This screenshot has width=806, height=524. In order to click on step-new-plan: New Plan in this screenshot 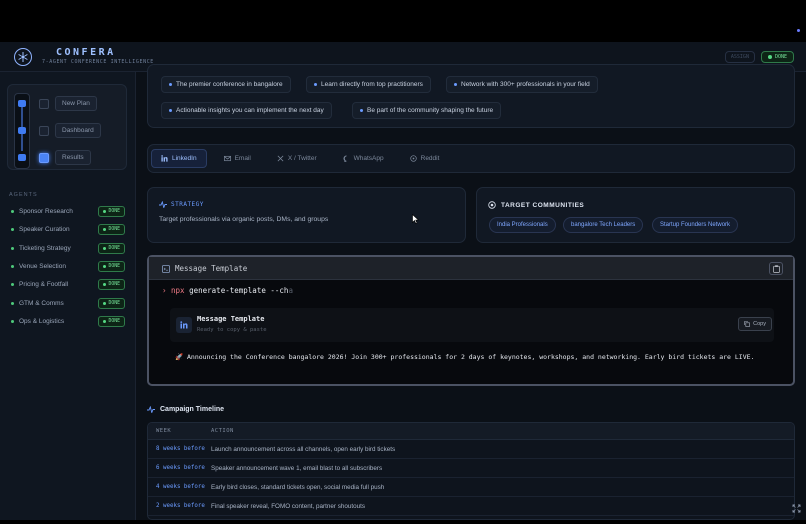, I will do `click(68, 103)`.